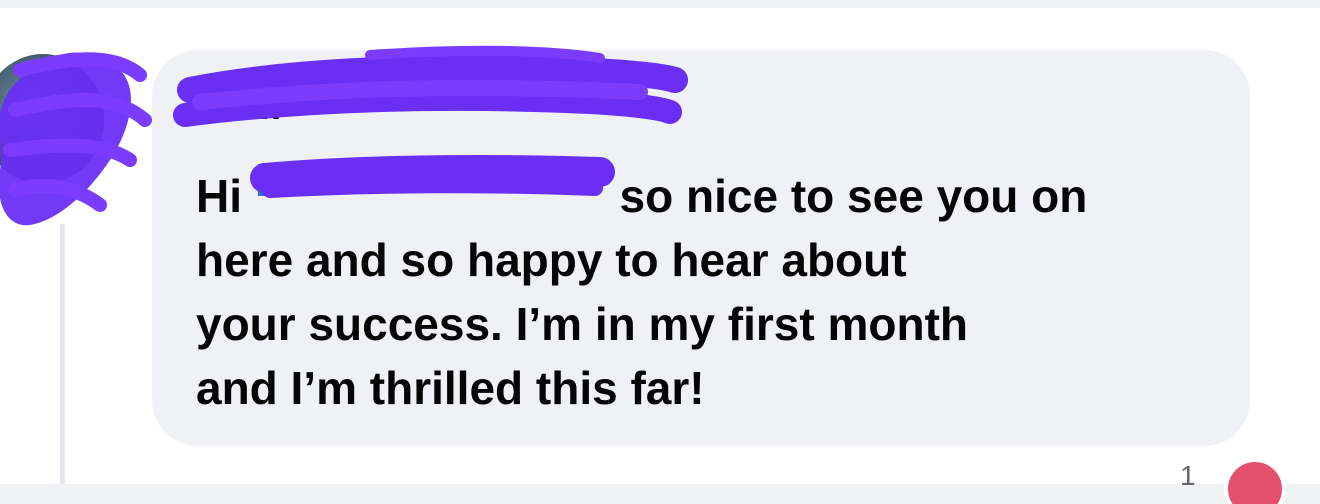  Describe the element at coordinates (62, 355) in the screenshot. I see `reply-thread-line` at that location.